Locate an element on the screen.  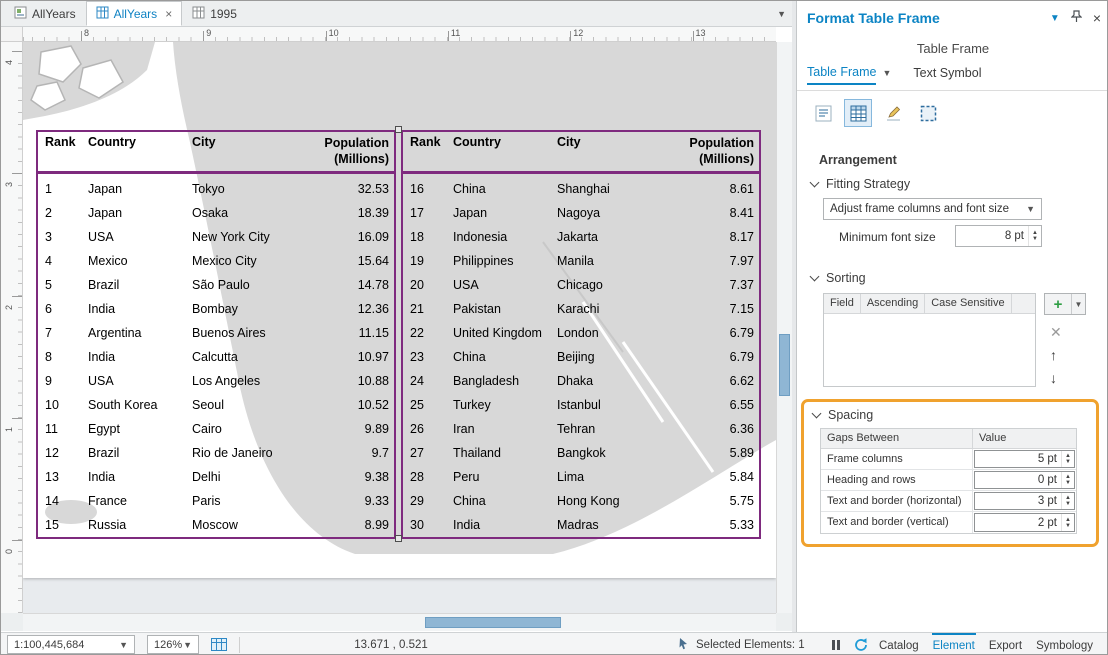
layout-icon is located at coordinates (20, 14).